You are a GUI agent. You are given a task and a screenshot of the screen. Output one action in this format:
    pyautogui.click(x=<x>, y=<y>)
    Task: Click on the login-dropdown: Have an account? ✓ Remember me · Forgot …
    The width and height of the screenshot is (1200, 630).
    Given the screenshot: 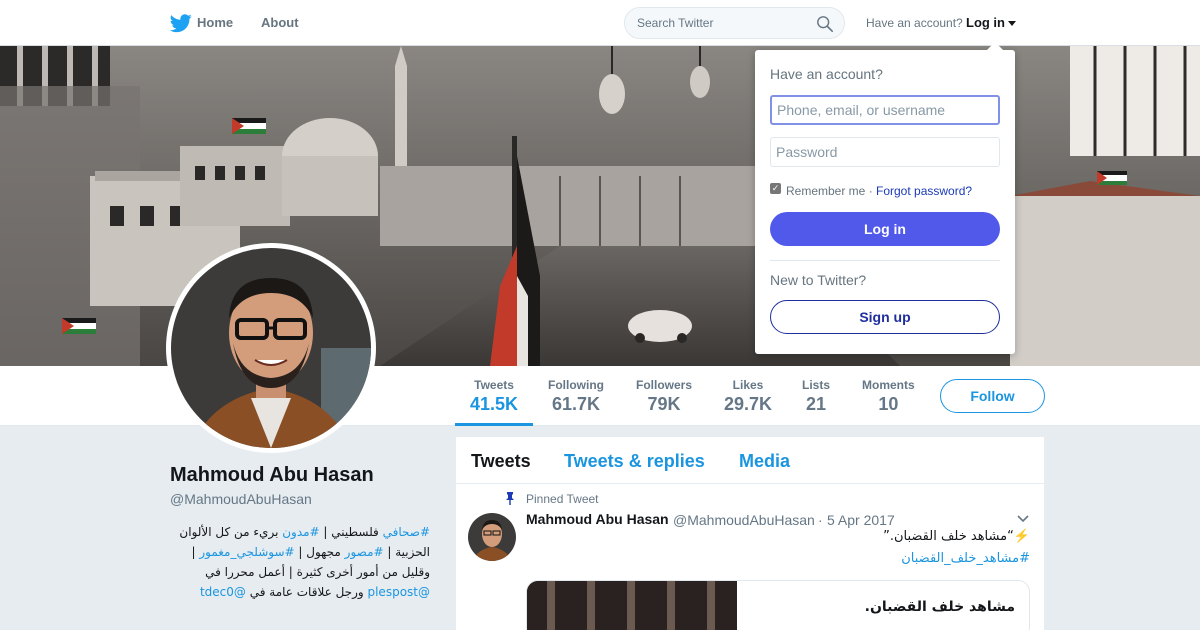 What is the action you would take?
    pyautogui.click(x=885, y=198)
    